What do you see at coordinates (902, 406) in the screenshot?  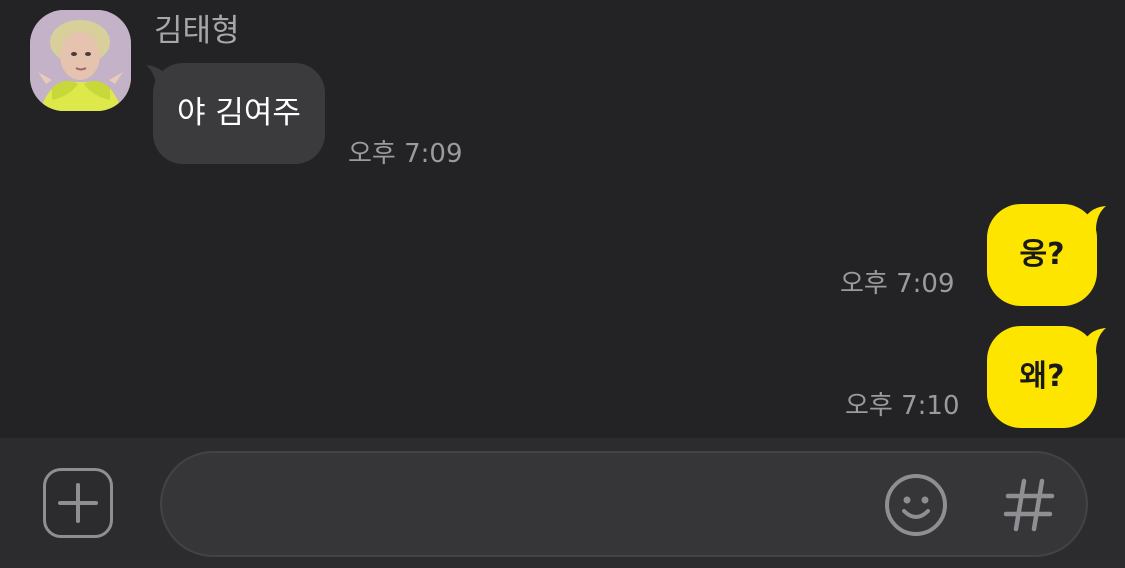 I see `message-timestamp: 오후 7:10` at bounding box center [902, 406].